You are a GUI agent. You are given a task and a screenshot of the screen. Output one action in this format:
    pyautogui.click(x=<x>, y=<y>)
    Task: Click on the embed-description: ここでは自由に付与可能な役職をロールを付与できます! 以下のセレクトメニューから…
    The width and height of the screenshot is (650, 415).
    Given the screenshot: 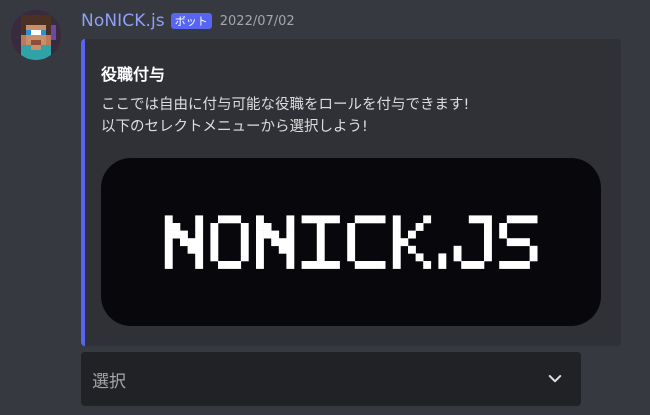 What is the action you would take?
    pyautogui.click(x=285, y=116)
    